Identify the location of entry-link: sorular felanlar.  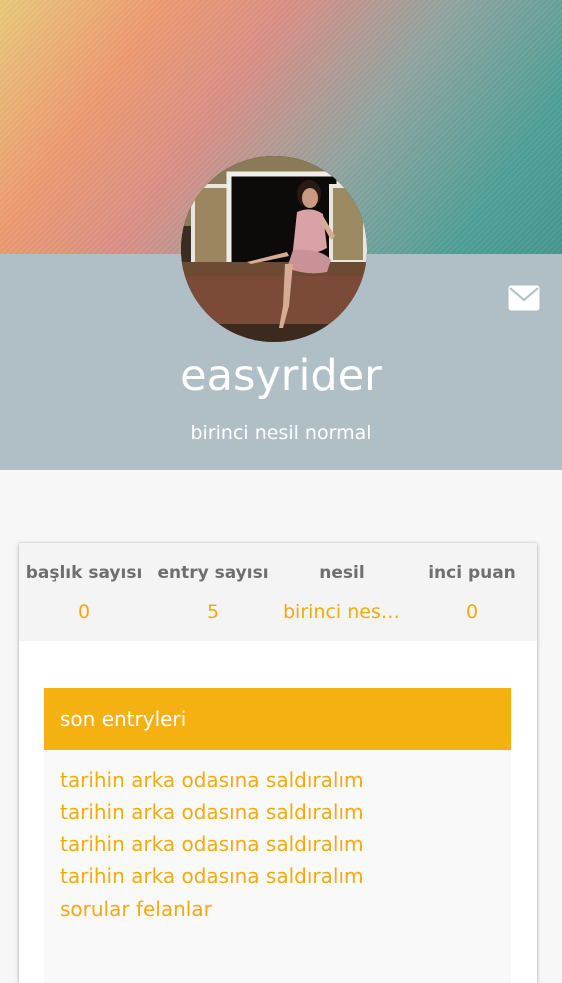
(136, 909).